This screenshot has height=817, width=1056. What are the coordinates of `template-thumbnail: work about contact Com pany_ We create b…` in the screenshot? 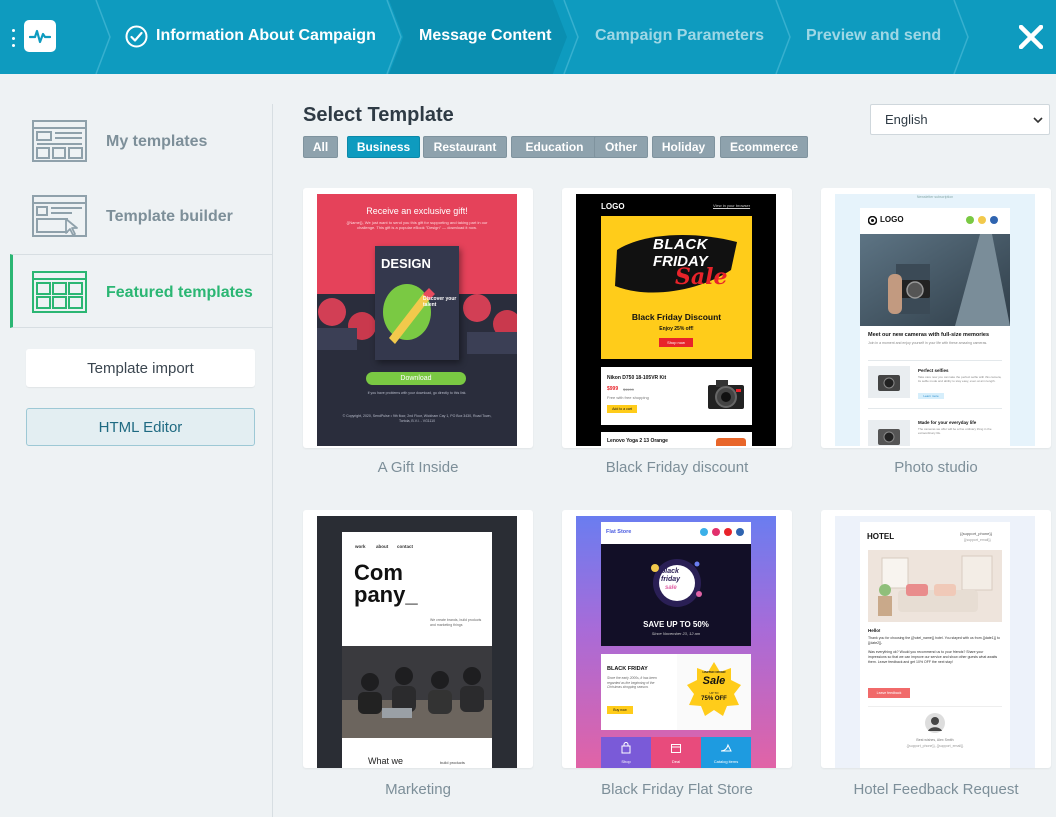 It's located at (417, 642).